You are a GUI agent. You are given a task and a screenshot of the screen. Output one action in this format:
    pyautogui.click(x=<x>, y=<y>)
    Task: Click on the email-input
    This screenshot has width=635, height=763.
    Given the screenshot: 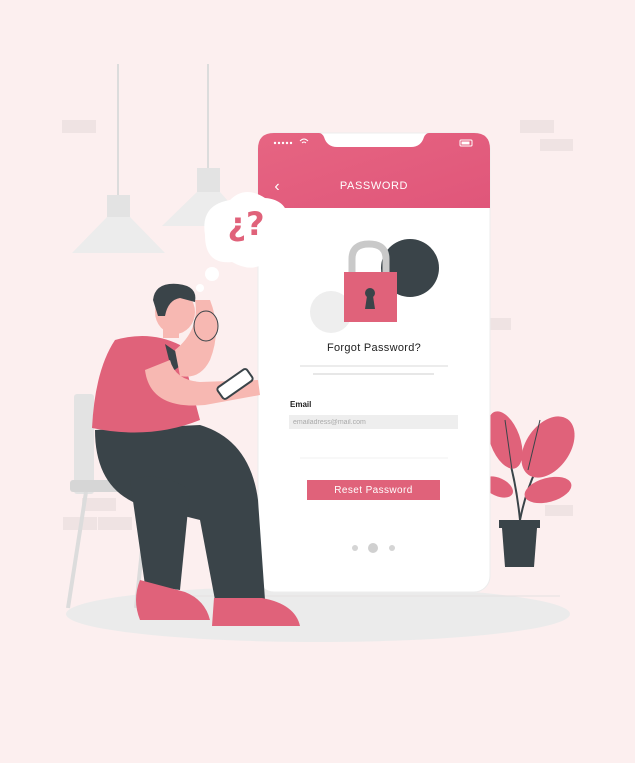 What is the action you would take?
    pyautogui.click(x=373, y=422)
    